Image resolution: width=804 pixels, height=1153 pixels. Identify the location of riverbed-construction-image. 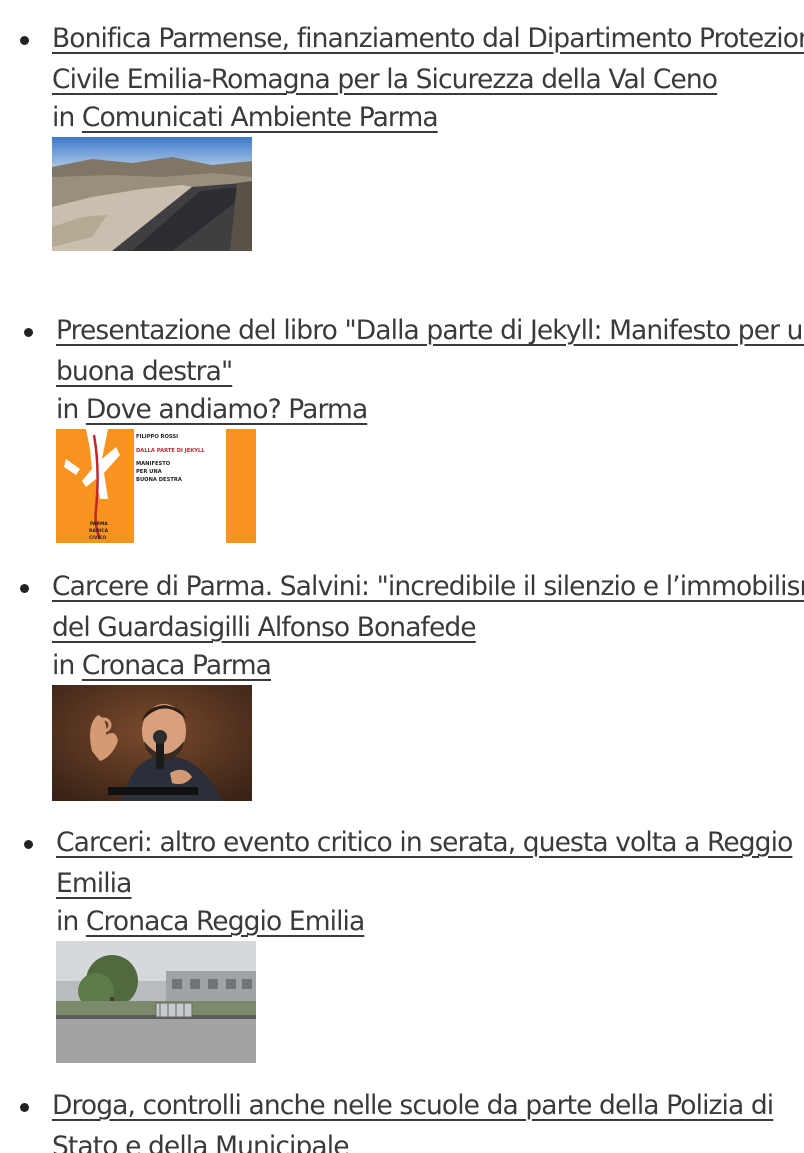
(152, 194).